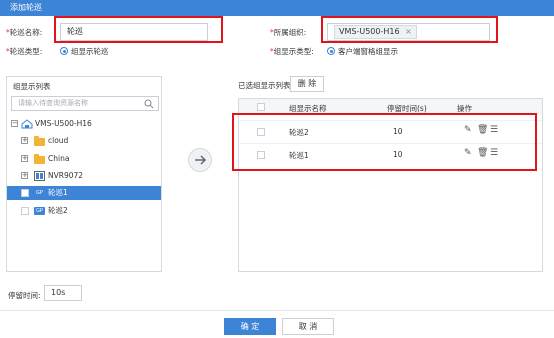 The height and width of the screenshot is (338, 554). I want to click on group-type-label: *组显示类型:, so click(292, 51).